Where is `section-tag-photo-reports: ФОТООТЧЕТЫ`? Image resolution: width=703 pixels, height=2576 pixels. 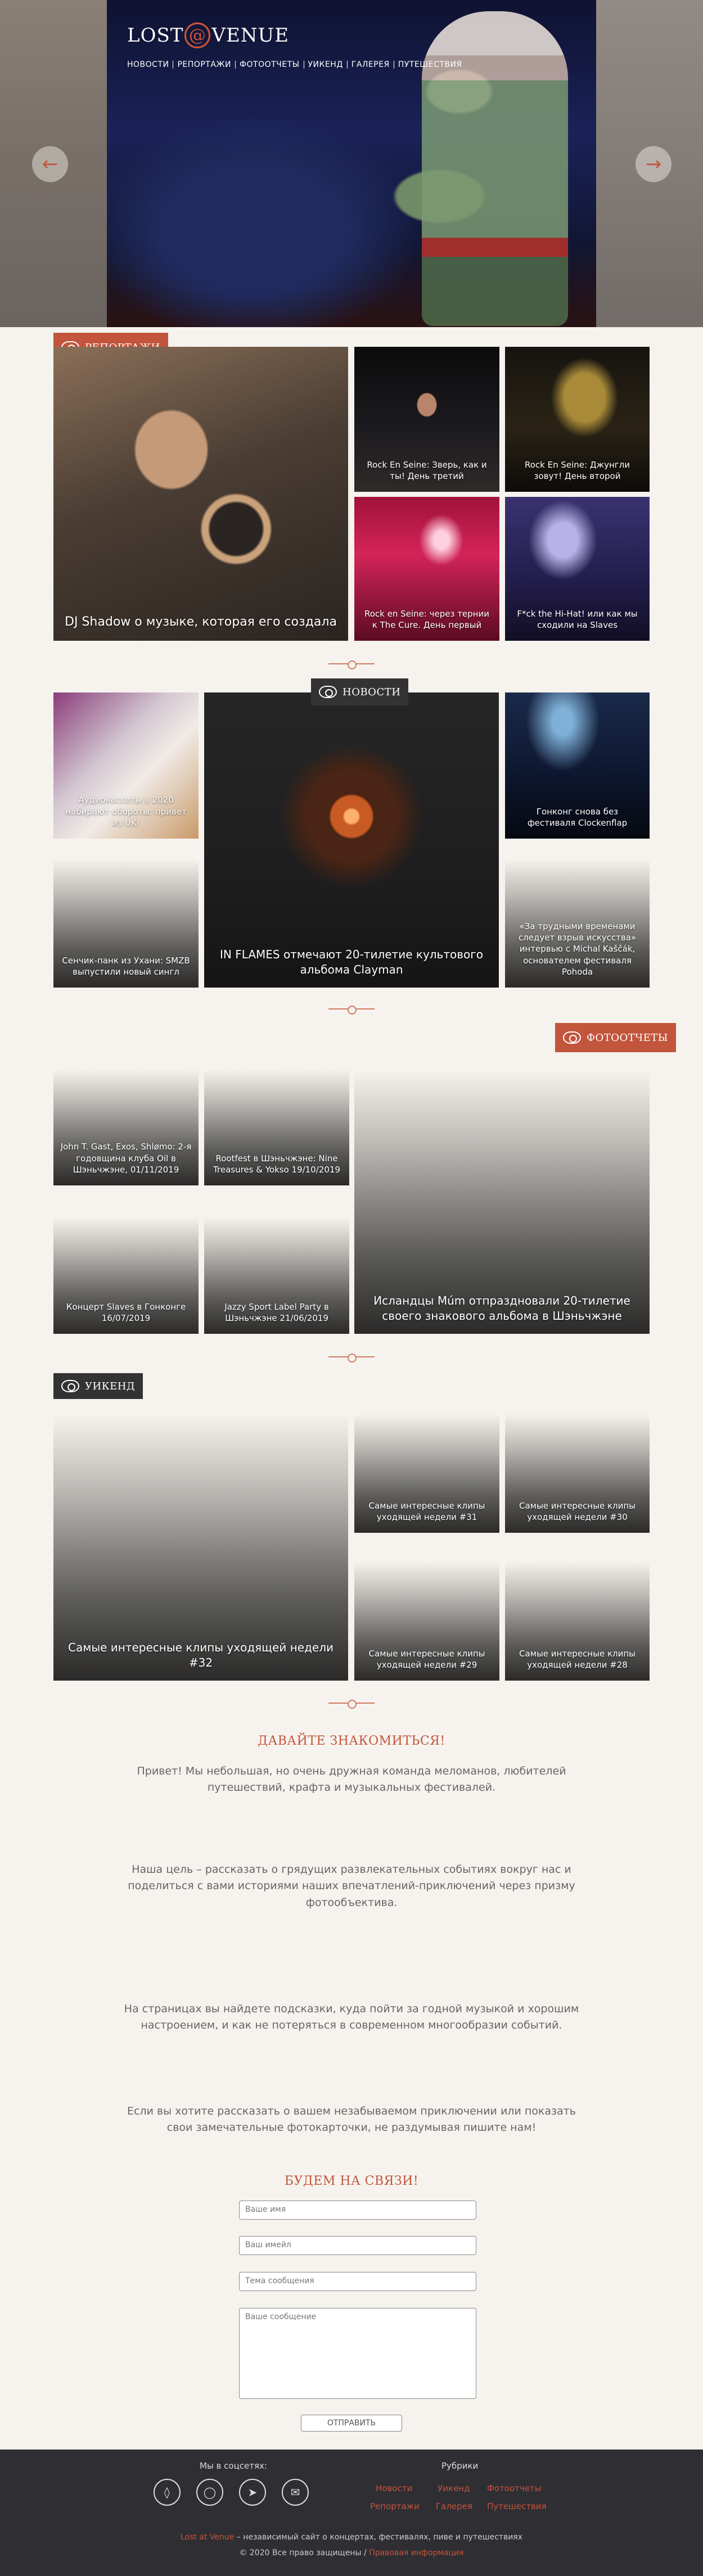 section-tag-photo-reports: ФОТООТЧЕТЫ is located at coordinates (615, 1037).